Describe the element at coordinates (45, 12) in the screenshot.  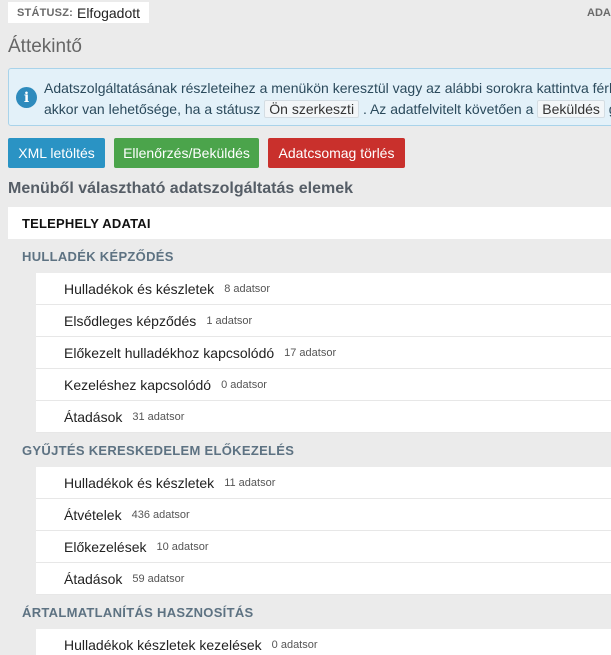
I see `status-label: STÁTUSZ:` at that location.